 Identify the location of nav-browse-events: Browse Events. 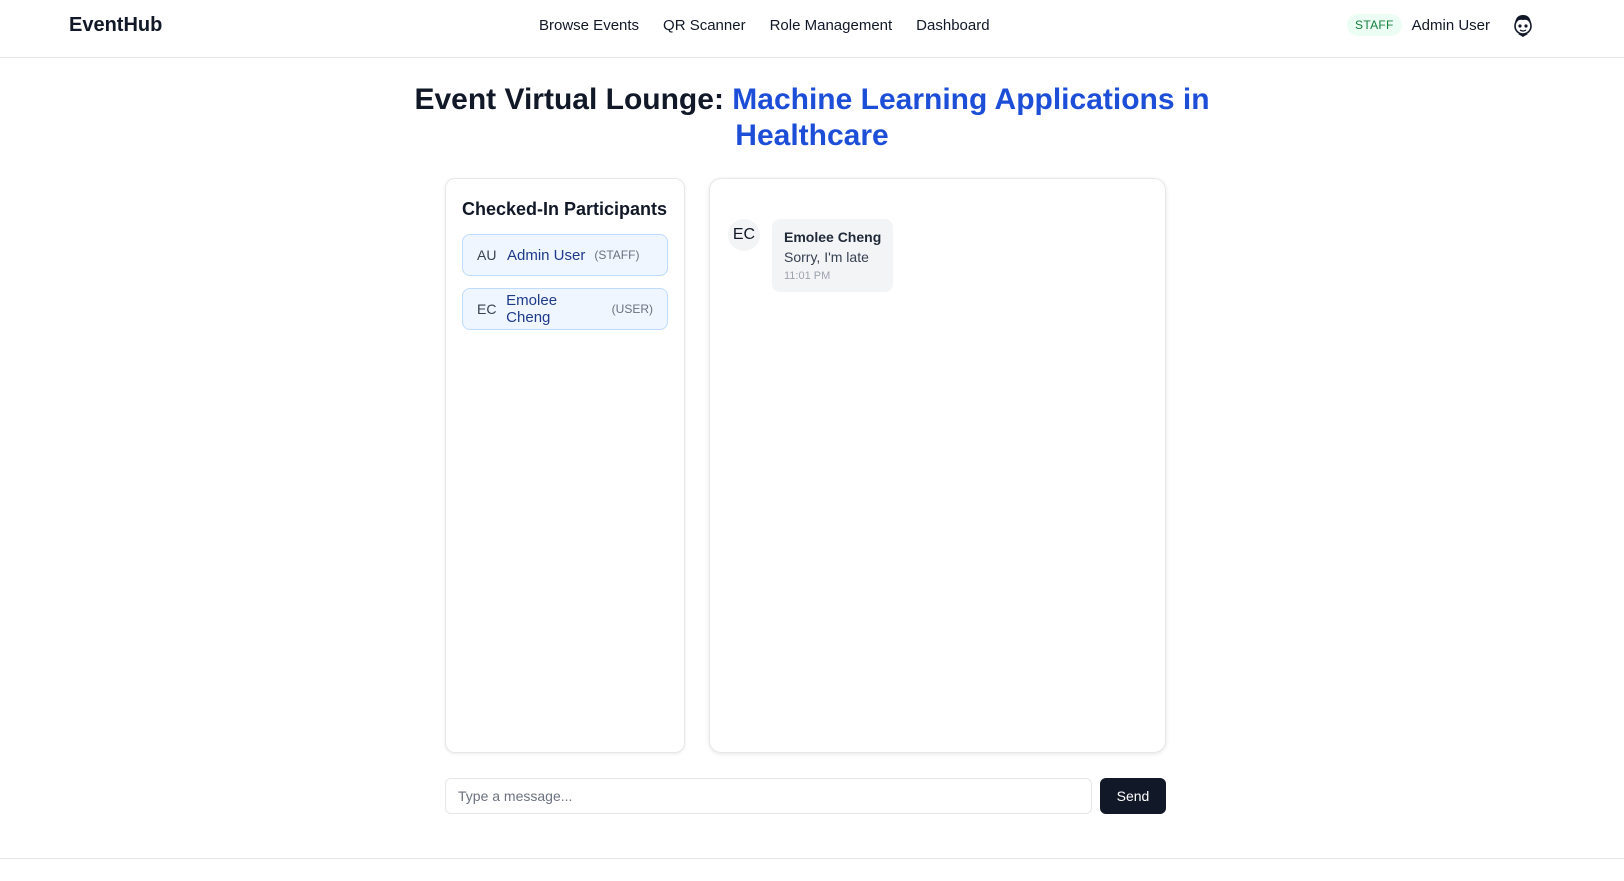
(589, 25).